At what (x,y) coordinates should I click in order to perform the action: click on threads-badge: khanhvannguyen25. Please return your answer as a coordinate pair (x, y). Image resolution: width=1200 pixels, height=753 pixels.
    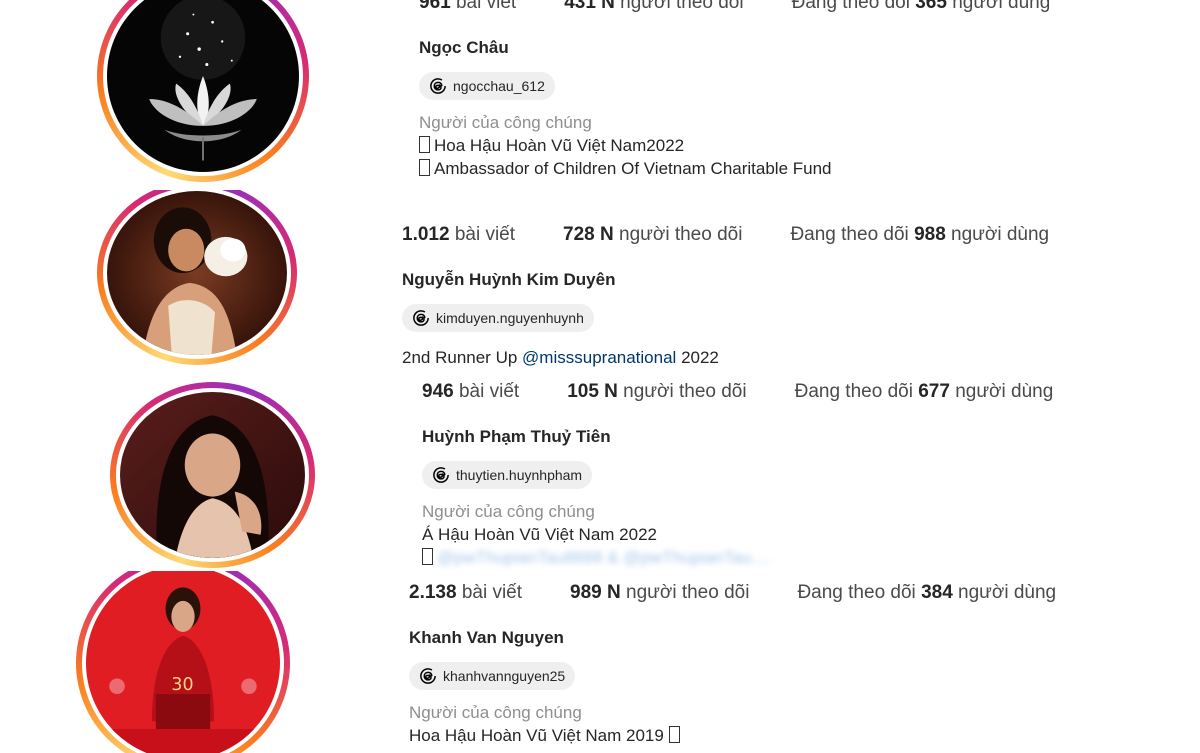
    Looking at the image, I should click on (492, 676).